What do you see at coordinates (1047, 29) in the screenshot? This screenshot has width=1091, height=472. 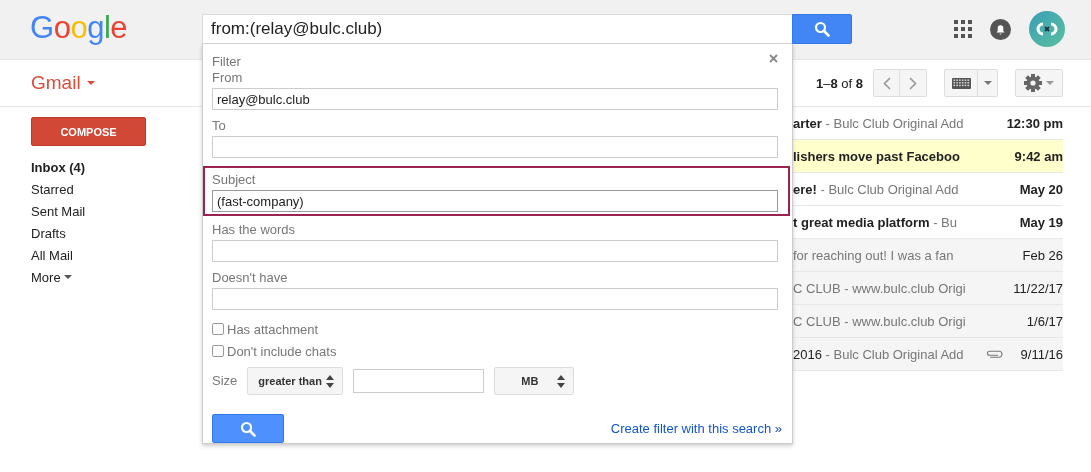 I see `avatar-icon` at bounding box center [1047, 29].